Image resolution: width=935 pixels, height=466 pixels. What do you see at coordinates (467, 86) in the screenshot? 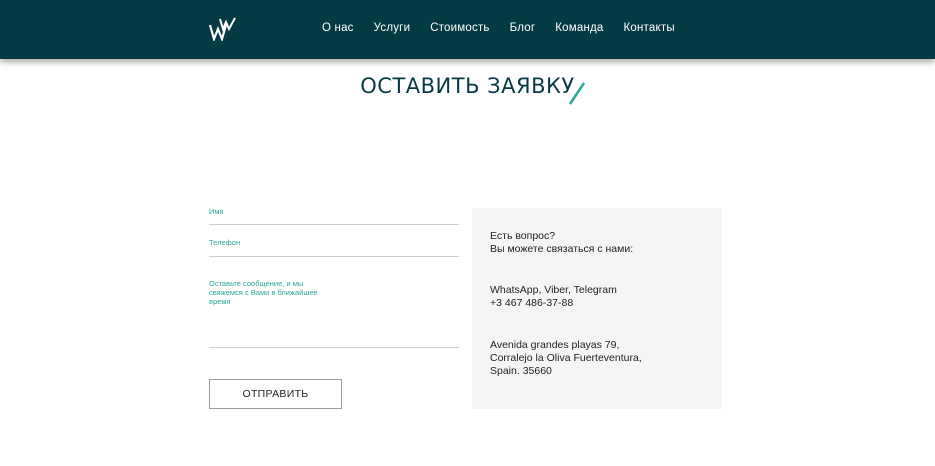
I see `page-title: ОСТАВИТЬ ЗАЯВКУ` at bounding box center [467, 86].